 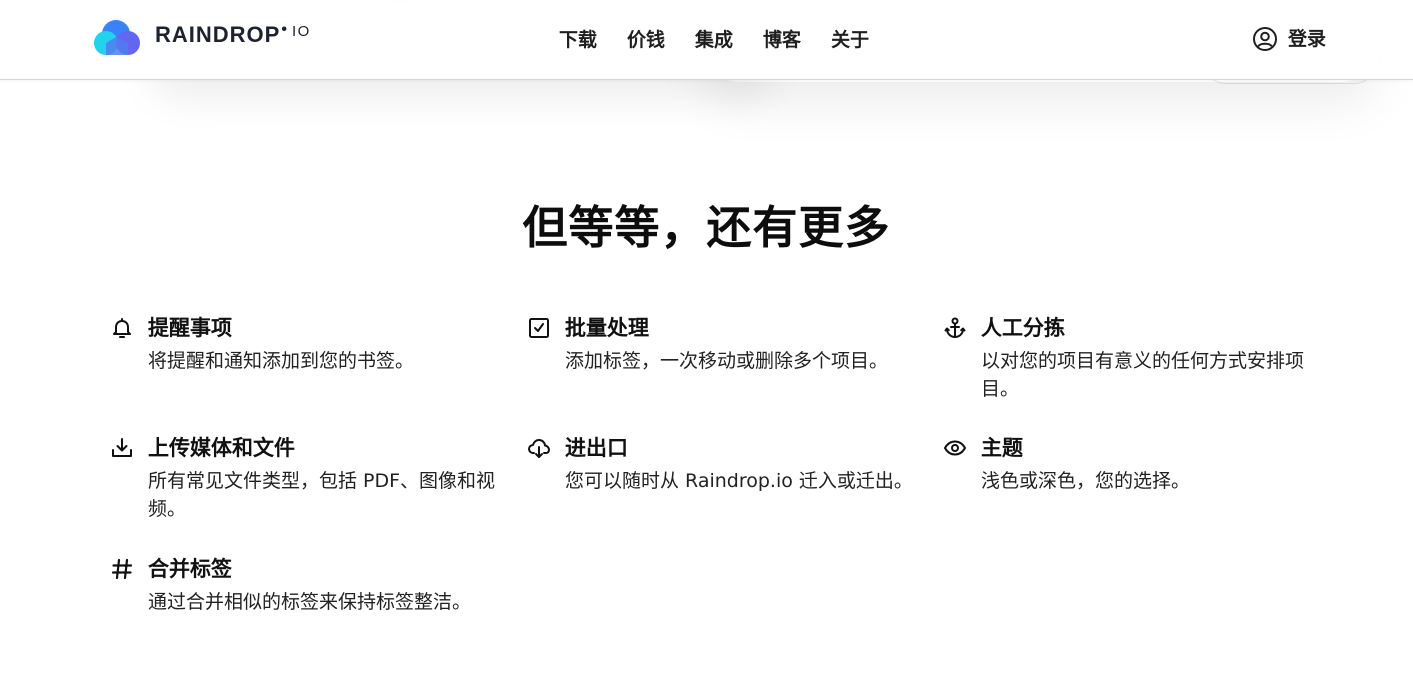 I want to click on checkbox-icon, so click(x=539, y=328).